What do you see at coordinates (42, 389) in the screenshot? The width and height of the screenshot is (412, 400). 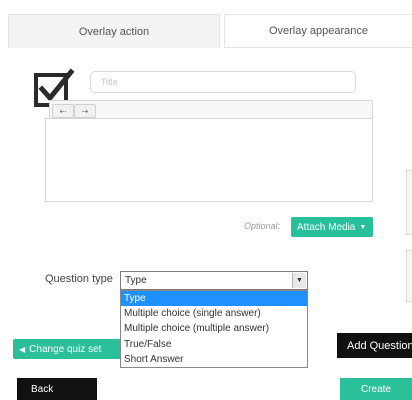 I see `back-label: Back` at bounding box center [42, 389].